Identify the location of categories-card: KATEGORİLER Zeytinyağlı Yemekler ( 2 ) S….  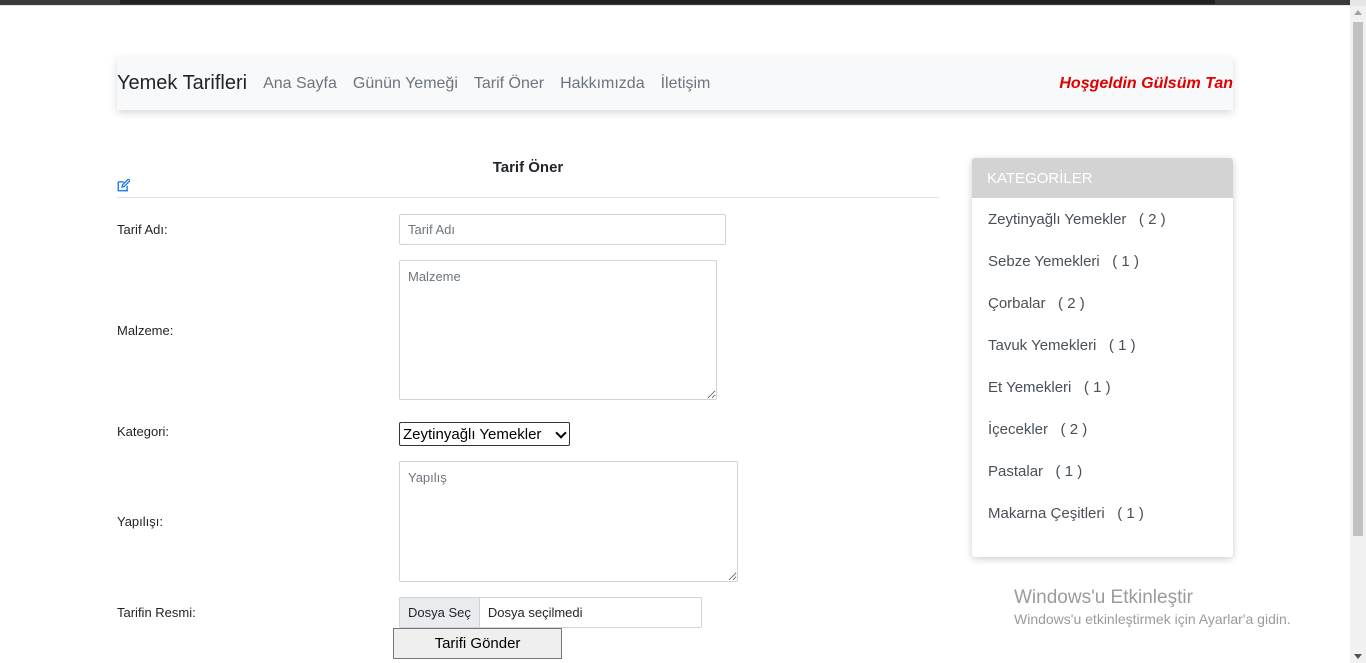
(1102, 357).